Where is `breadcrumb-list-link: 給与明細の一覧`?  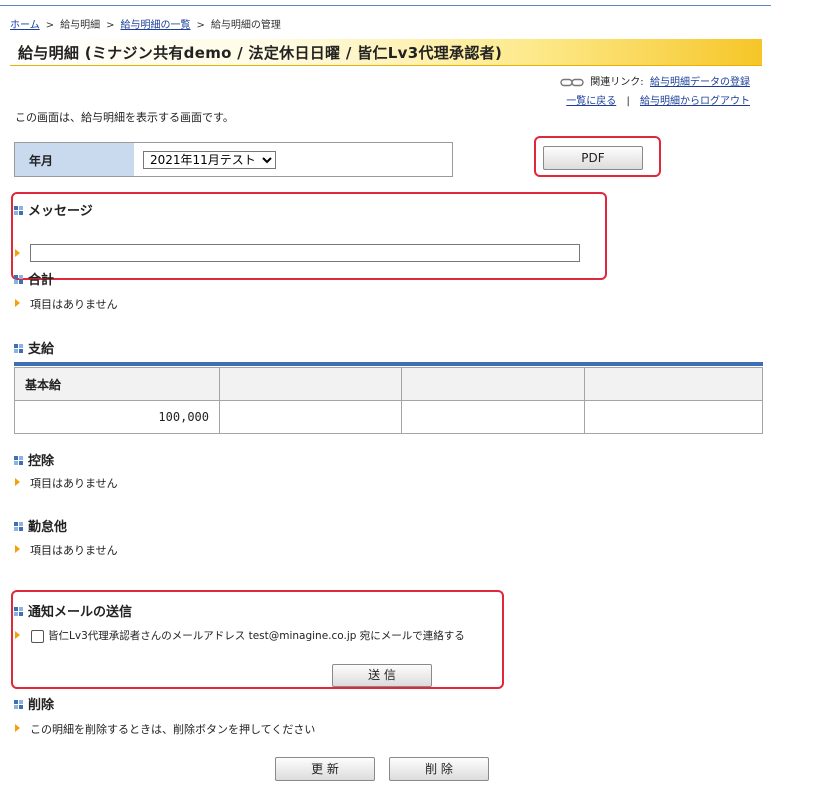
breadcrumb-list-link: 給与明細の一覧 is located at coordinates (155, 25).